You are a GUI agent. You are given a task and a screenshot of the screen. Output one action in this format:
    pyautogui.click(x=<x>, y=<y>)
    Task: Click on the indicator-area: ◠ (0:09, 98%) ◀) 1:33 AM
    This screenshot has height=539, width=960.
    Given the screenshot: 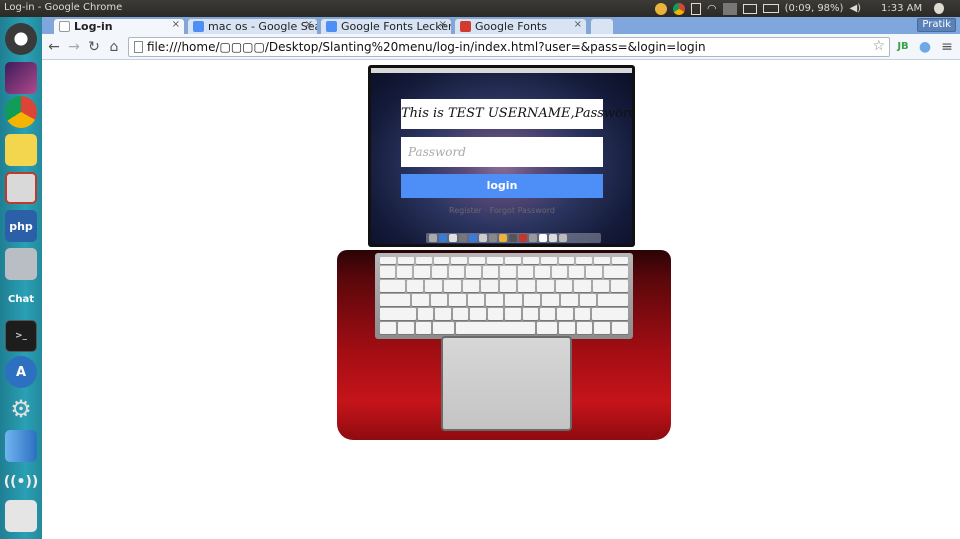 What is the action you would take?
    pyautogui.click(x=800, y=8)
    